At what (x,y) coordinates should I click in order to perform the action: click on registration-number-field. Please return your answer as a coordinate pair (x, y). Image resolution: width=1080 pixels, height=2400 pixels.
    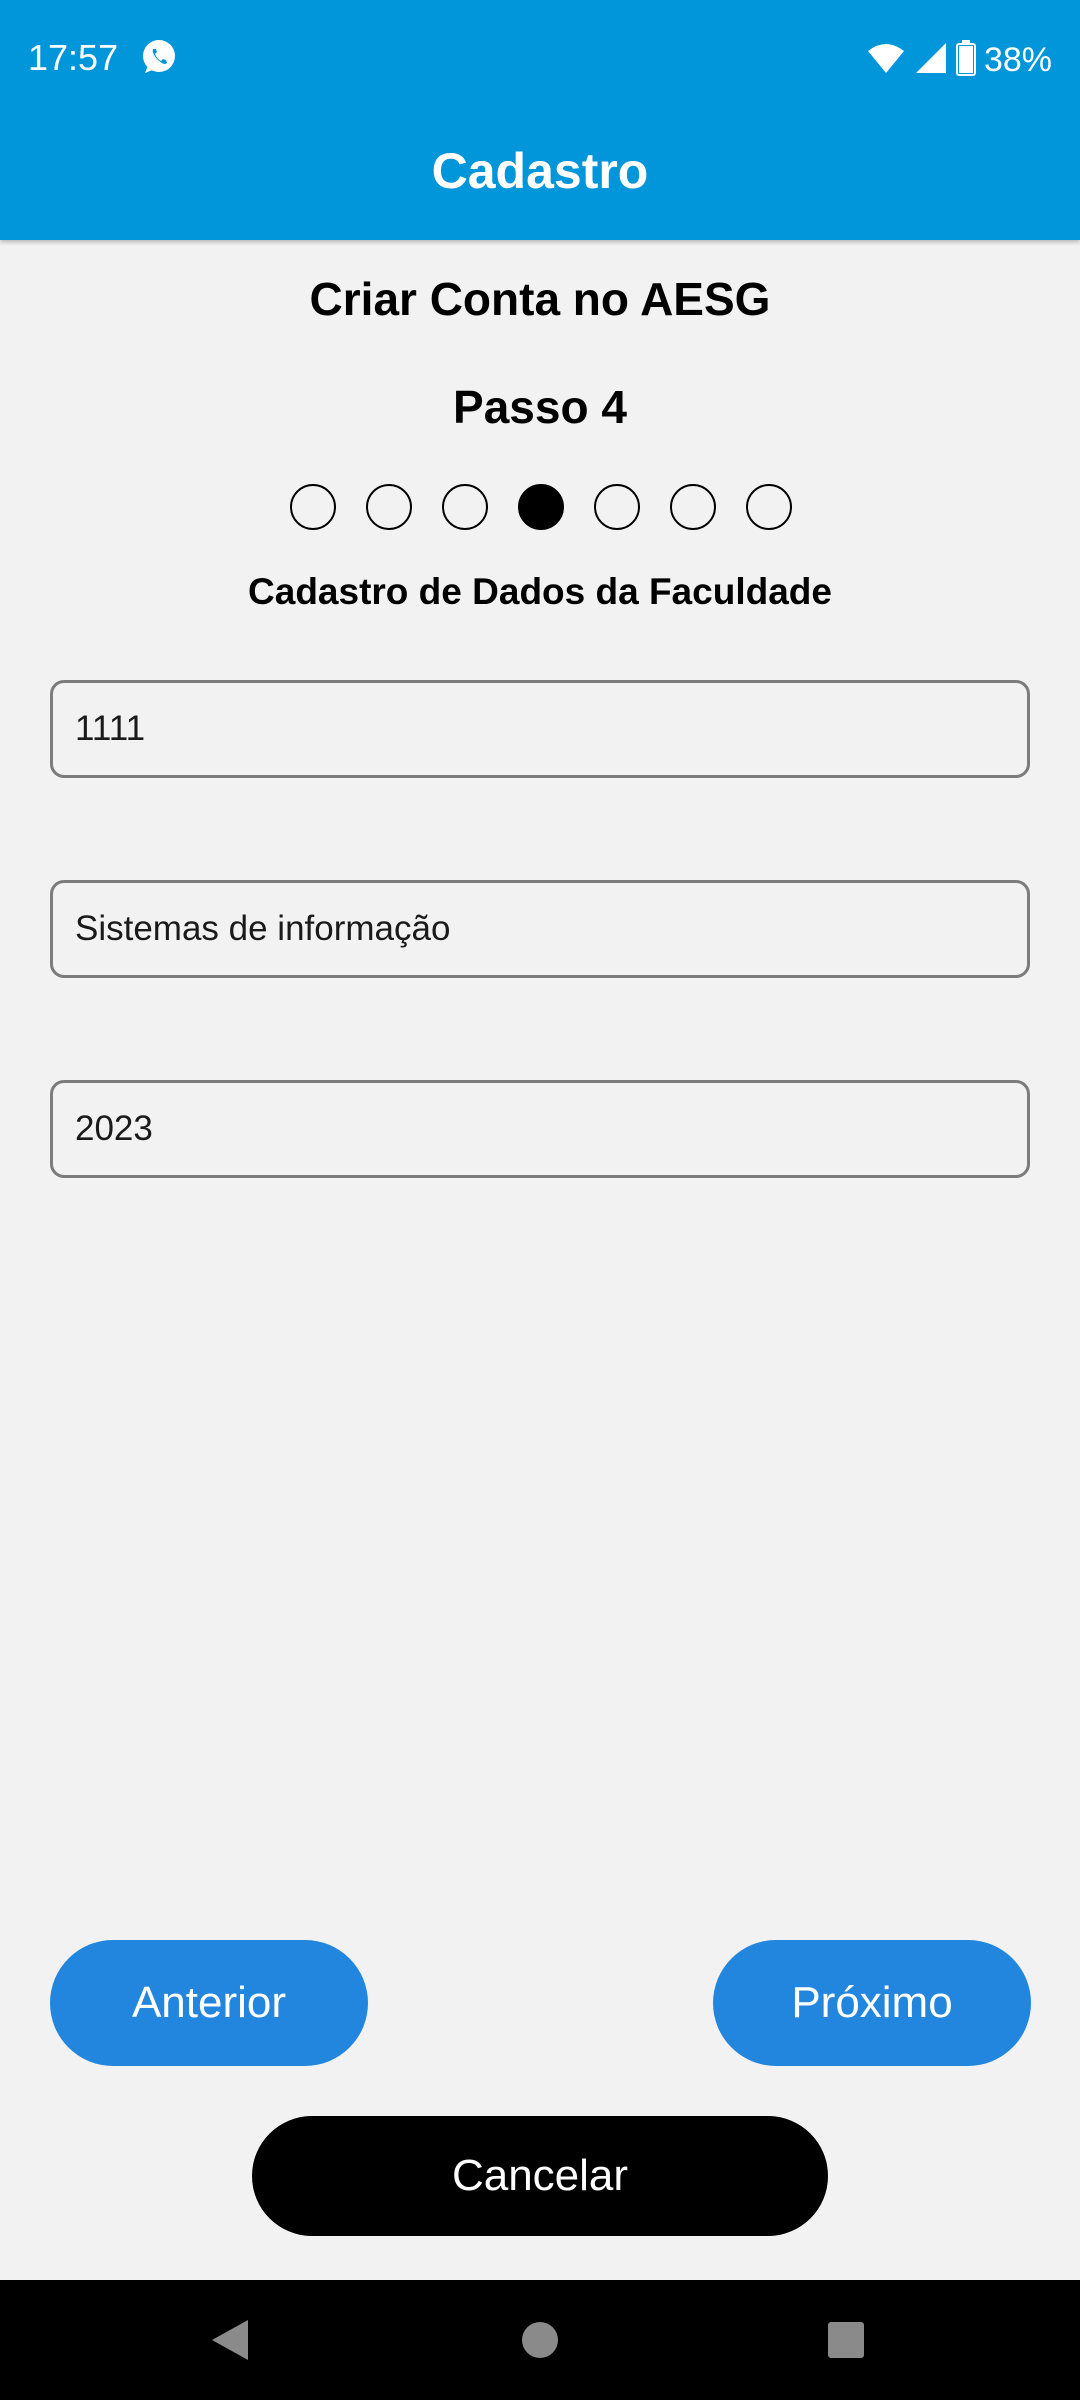
    Looking at the image, I should click on (540, 729).